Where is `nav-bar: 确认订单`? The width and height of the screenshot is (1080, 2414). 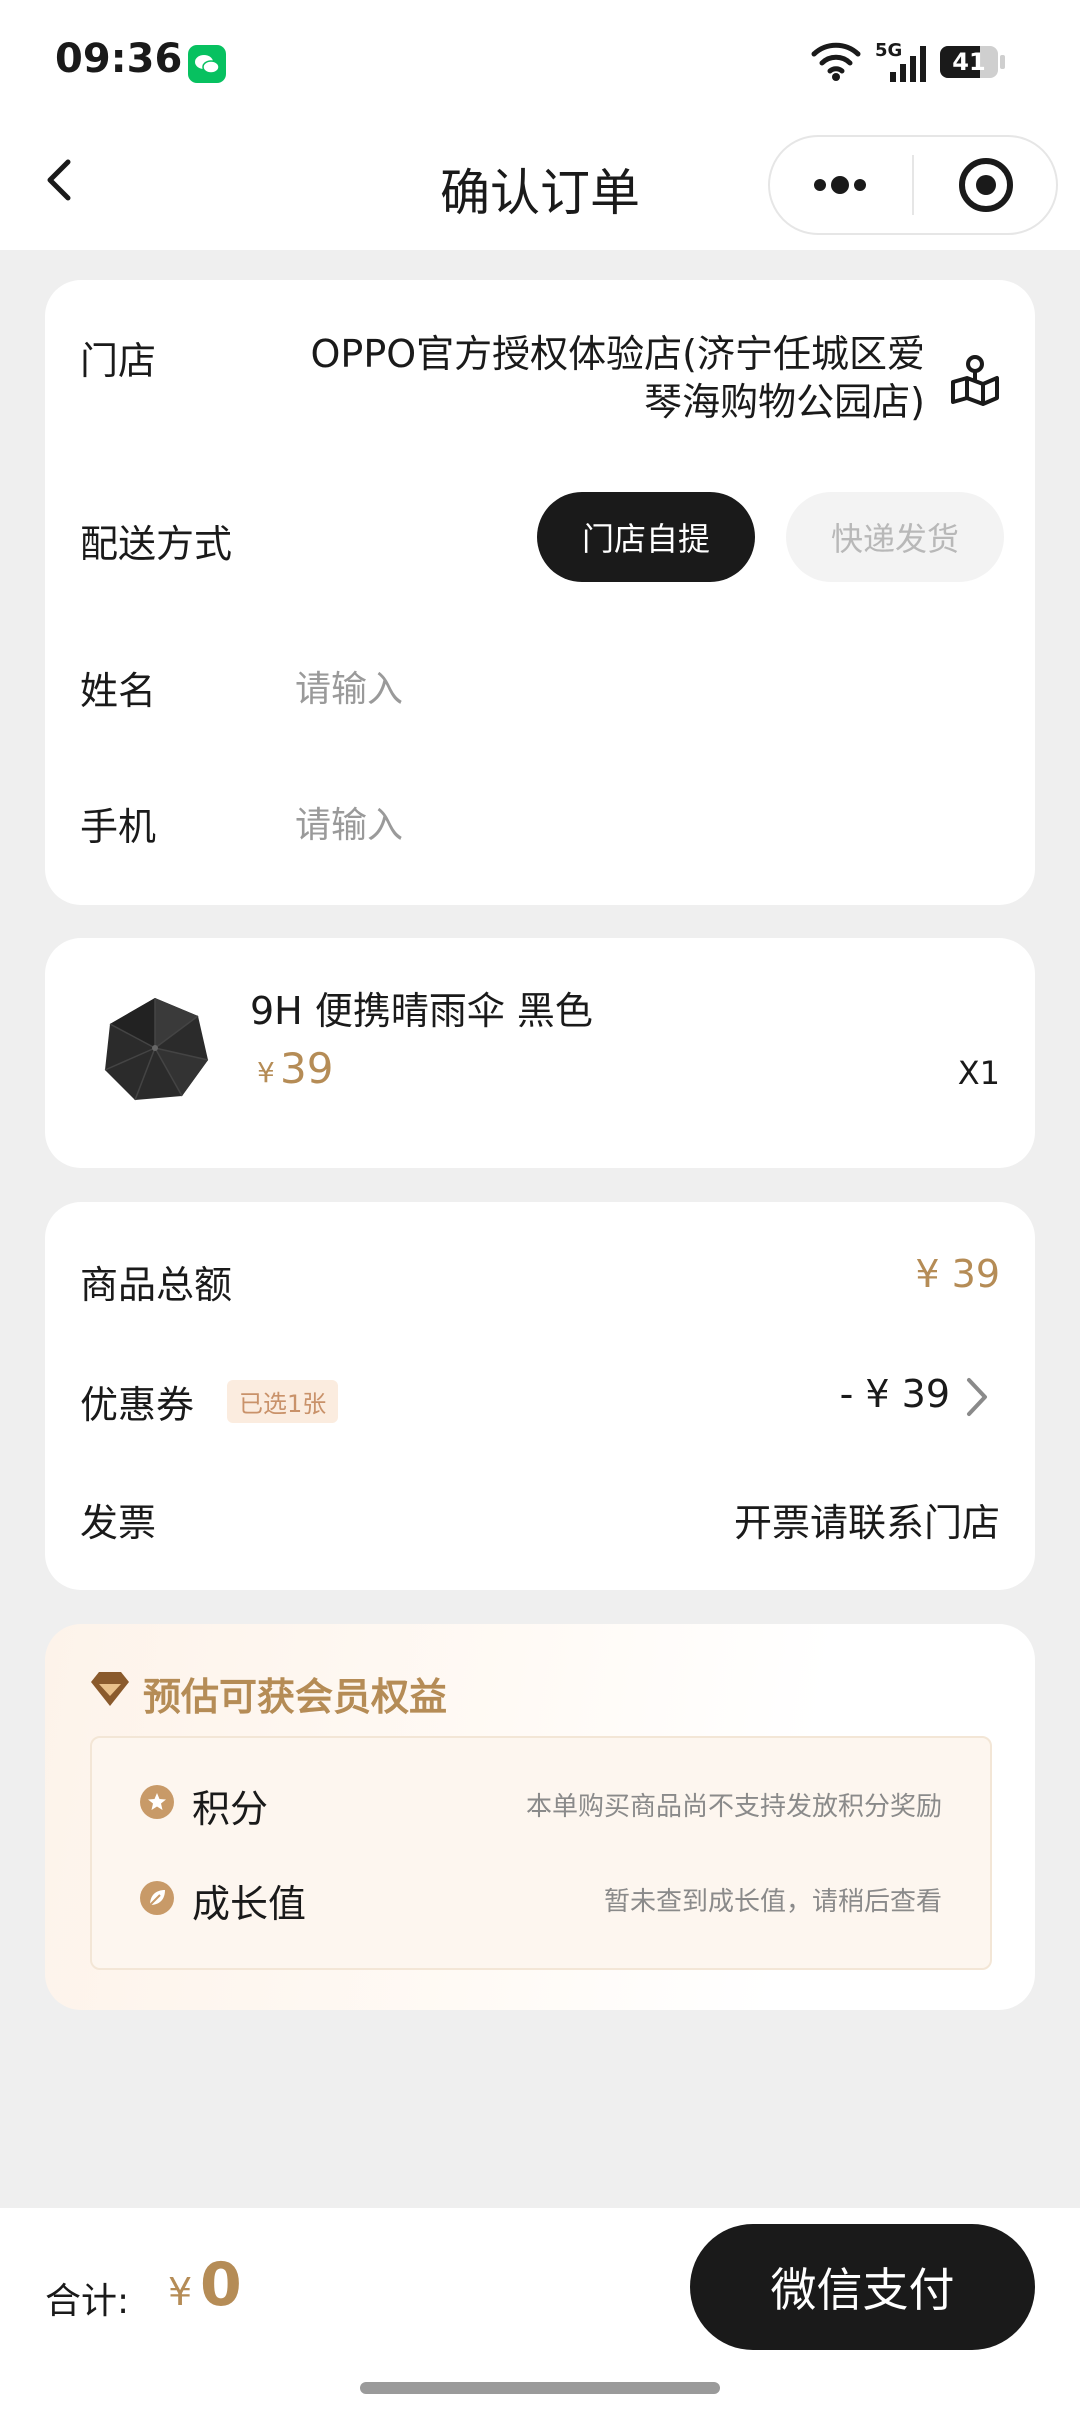
nav-bar: 确认订单 is located at coordinates (540, 187).